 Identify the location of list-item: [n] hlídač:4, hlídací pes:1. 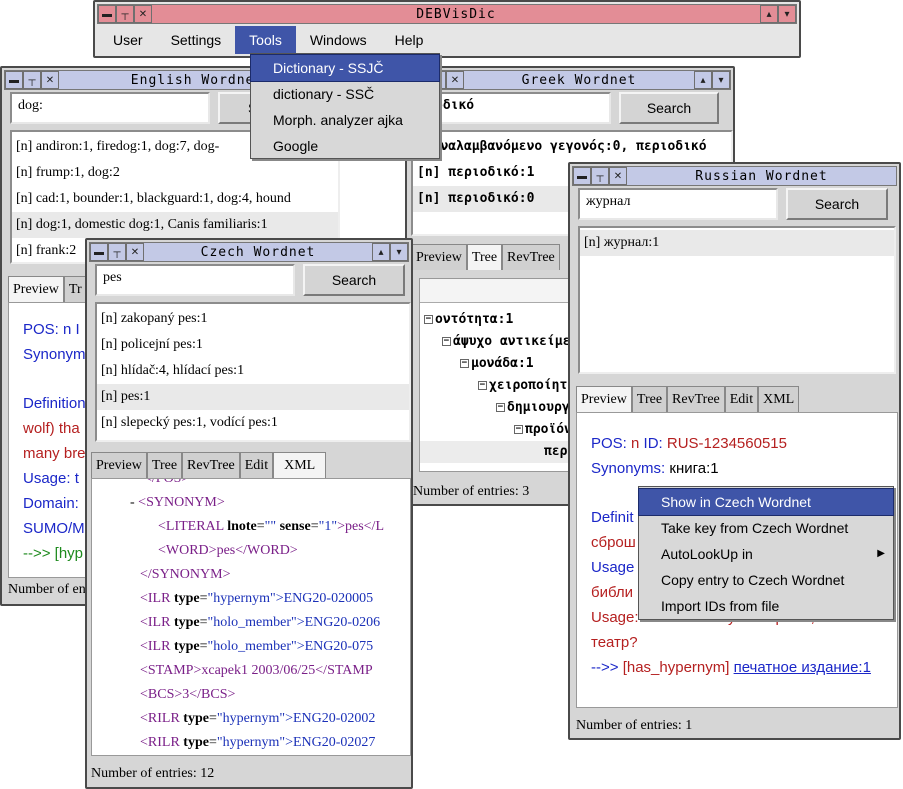
(253, 371).